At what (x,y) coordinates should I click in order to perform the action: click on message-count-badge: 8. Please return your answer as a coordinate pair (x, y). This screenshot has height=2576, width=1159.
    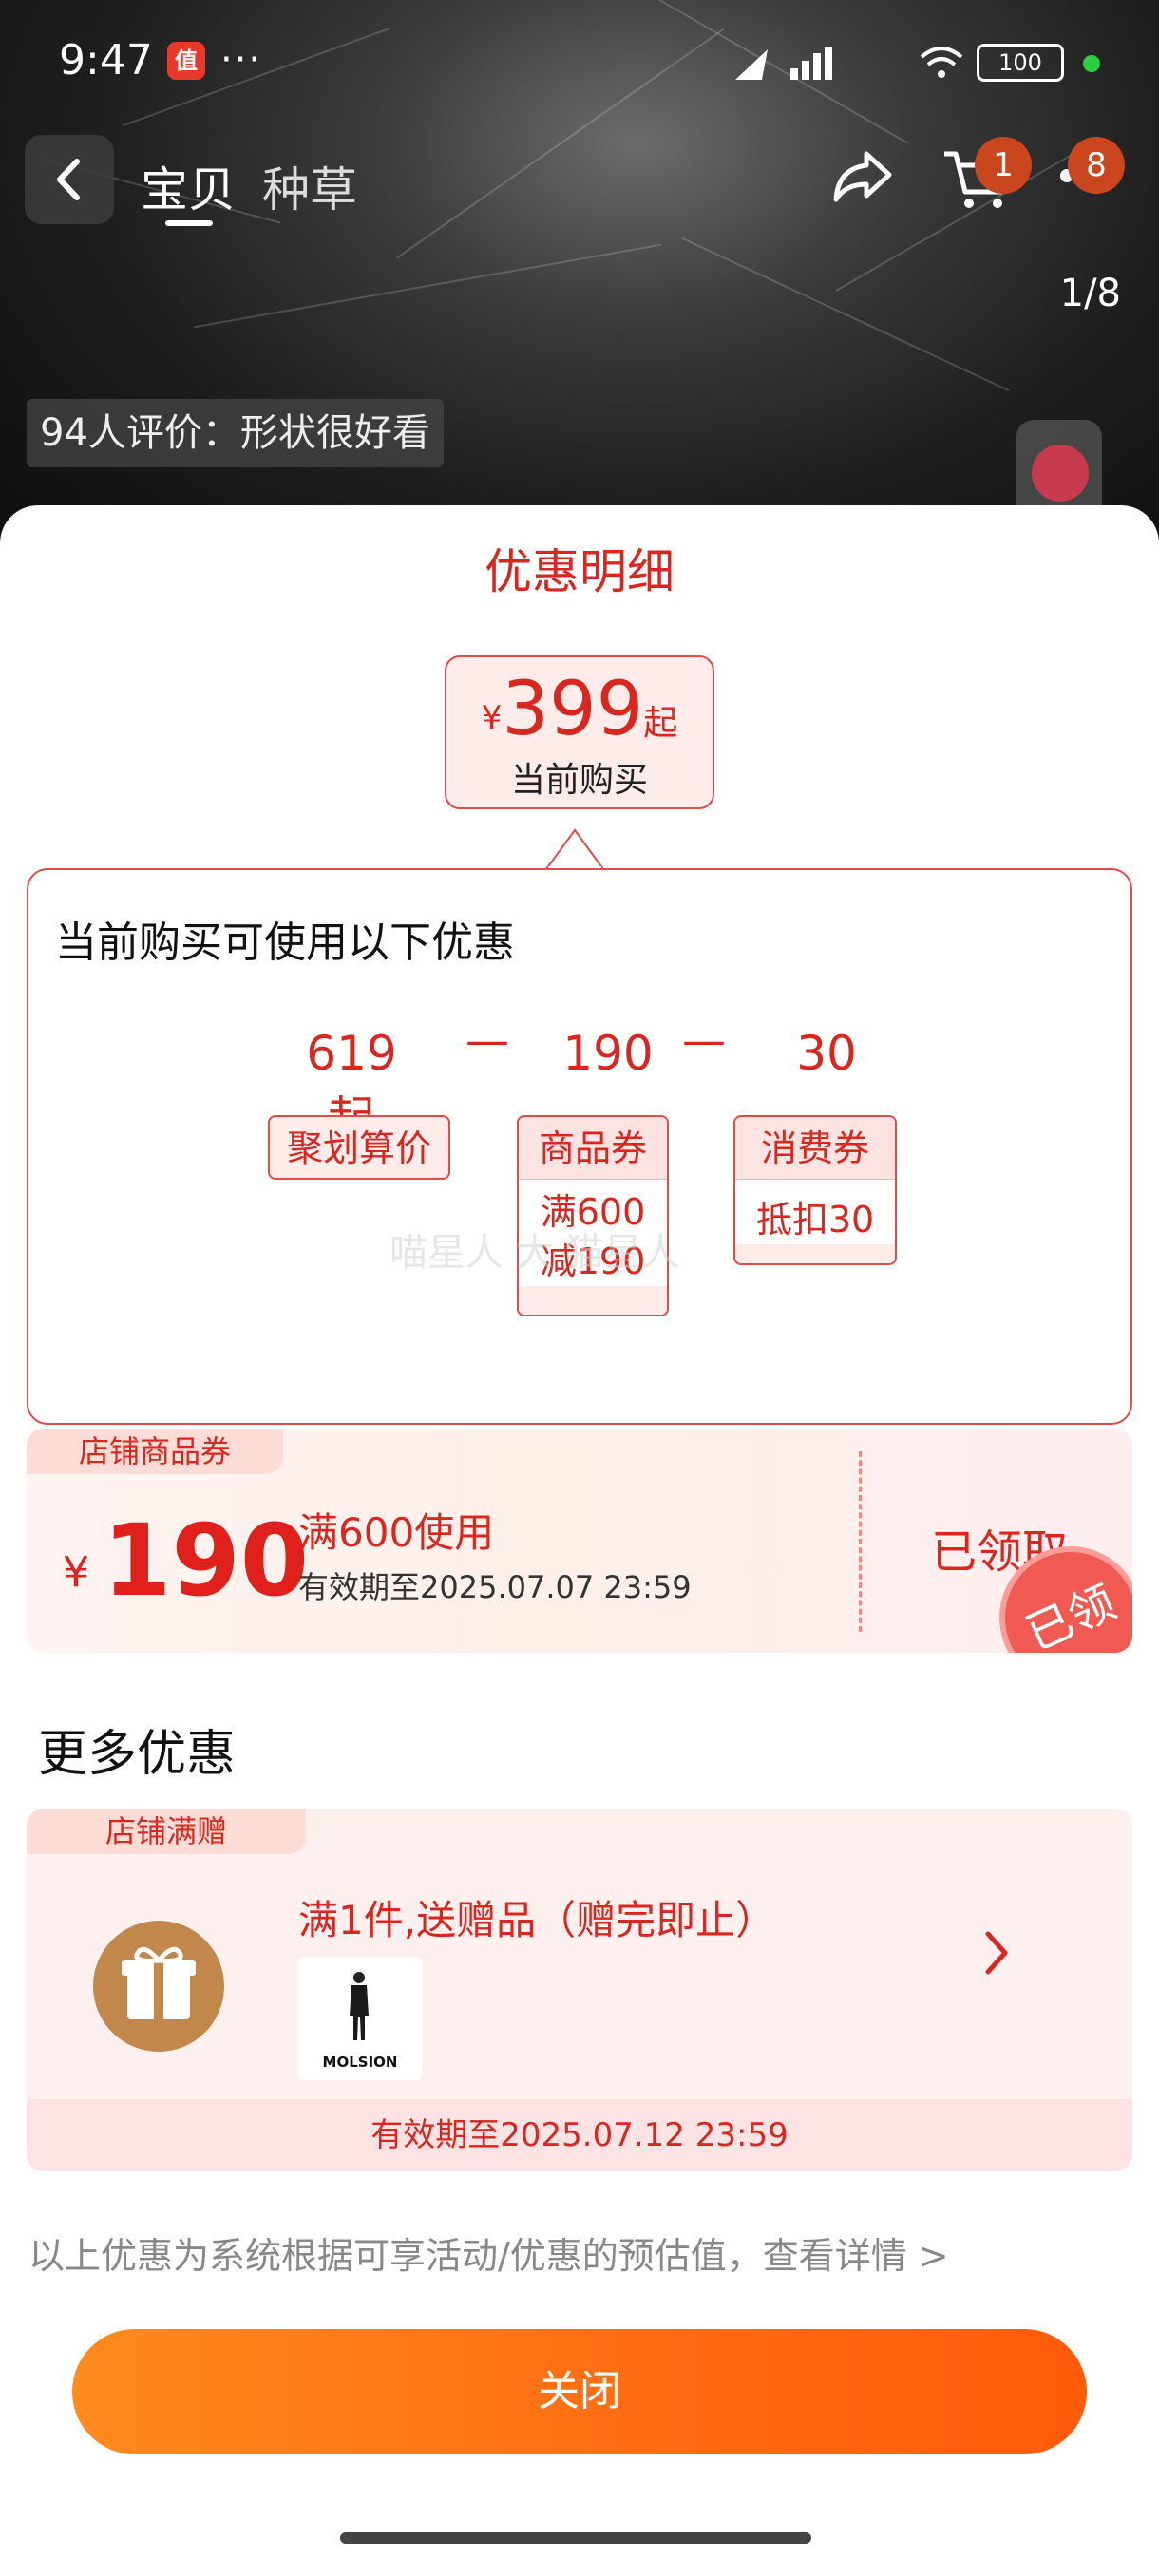
    Looking at the image, I should click on (1096, 165).